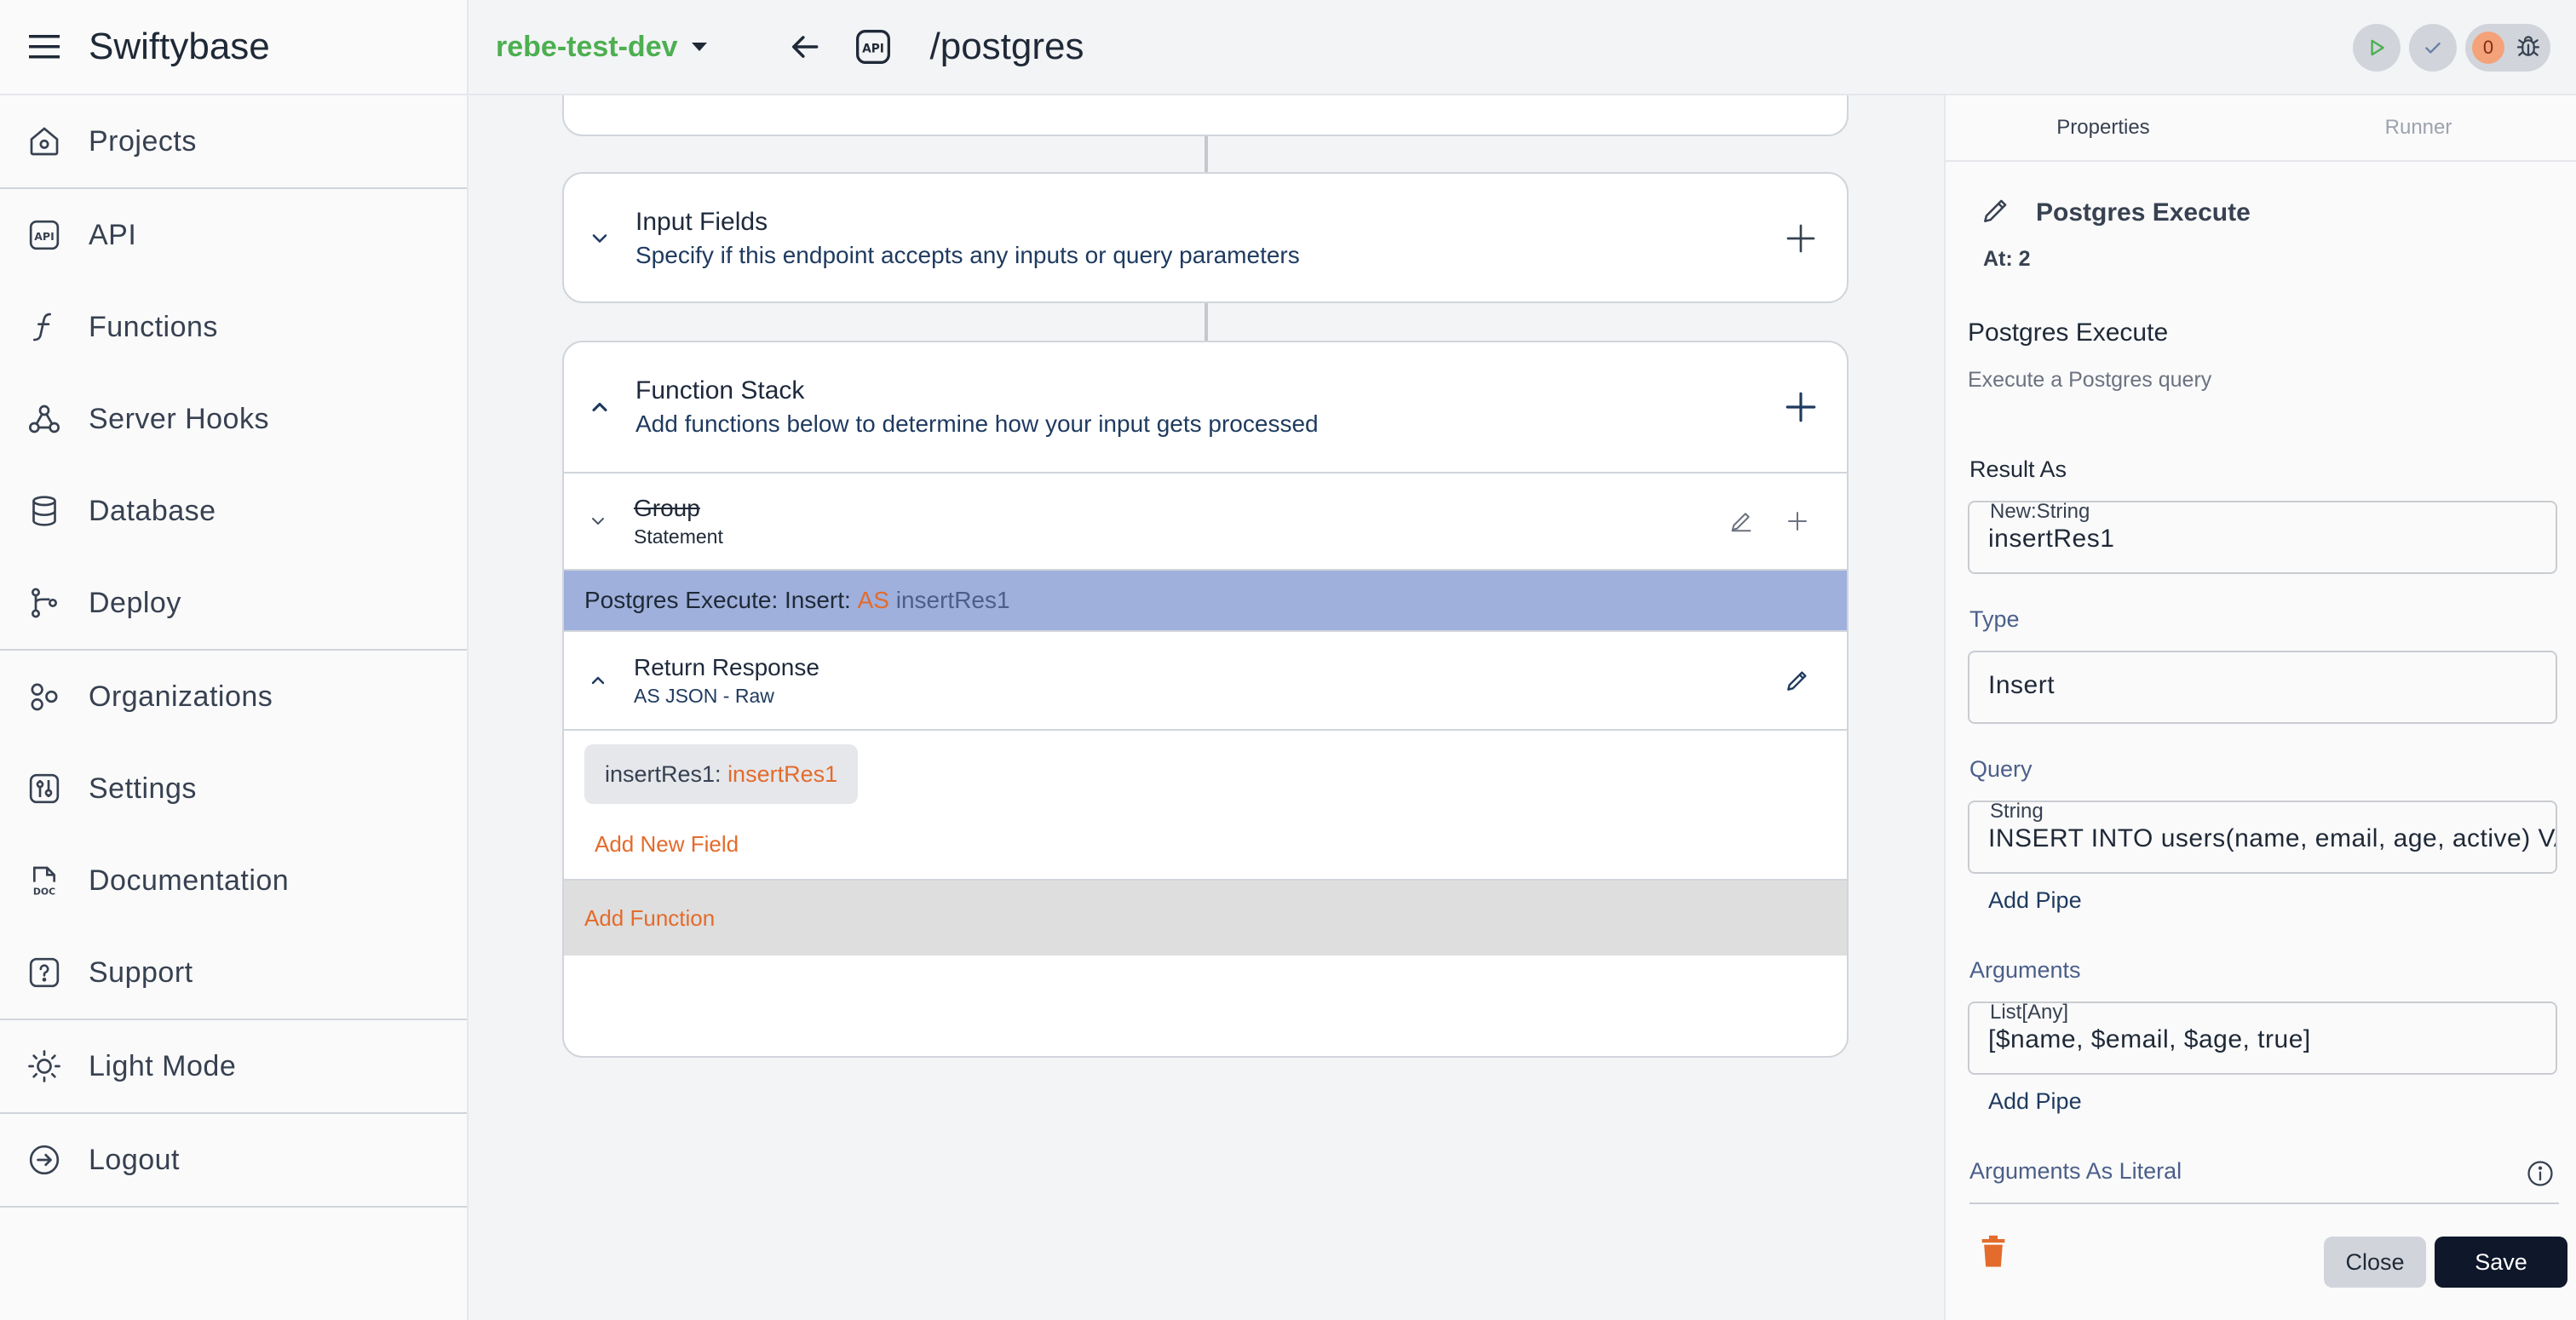 The image size is (2576, 1320). What do you see at coordinates (650, 917) in the screenshot?
I see `add-function-label: Add Function` at bounding box center [650, 917].